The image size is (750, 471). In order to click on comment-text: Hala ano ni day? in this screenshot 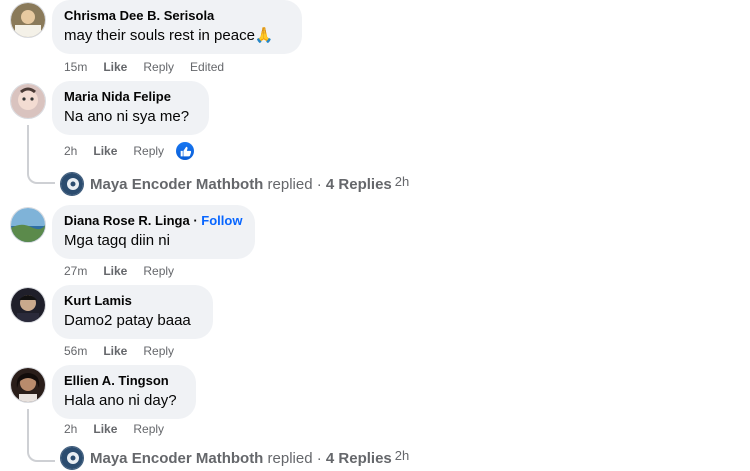, I will do `click(120, 400)`.